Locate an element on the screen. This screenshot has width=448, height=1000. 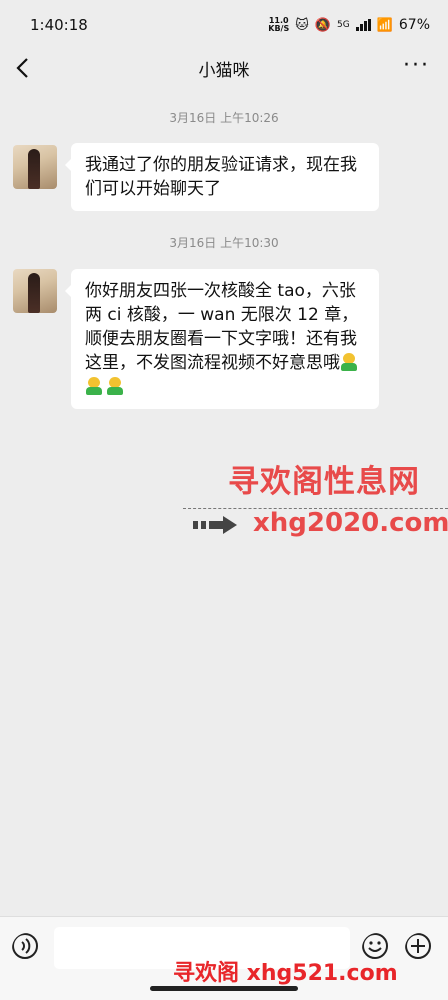
arrow-icon is located at coordinates (215, 525).